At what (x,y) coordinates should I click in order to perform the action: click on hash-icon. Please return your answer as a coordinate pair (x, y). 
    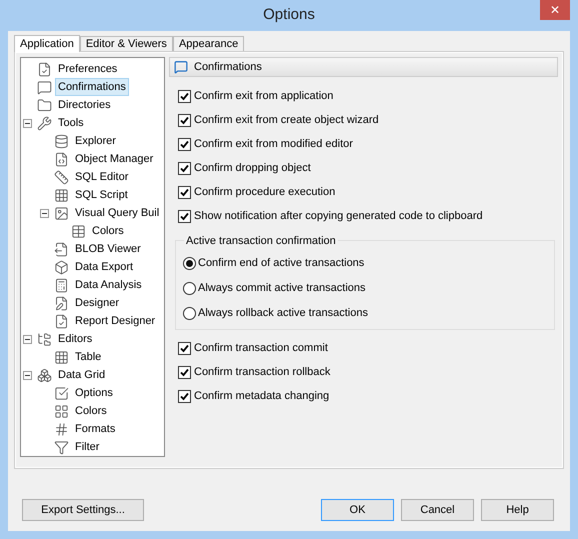
    Looking at the image, I should click on (61, 429).